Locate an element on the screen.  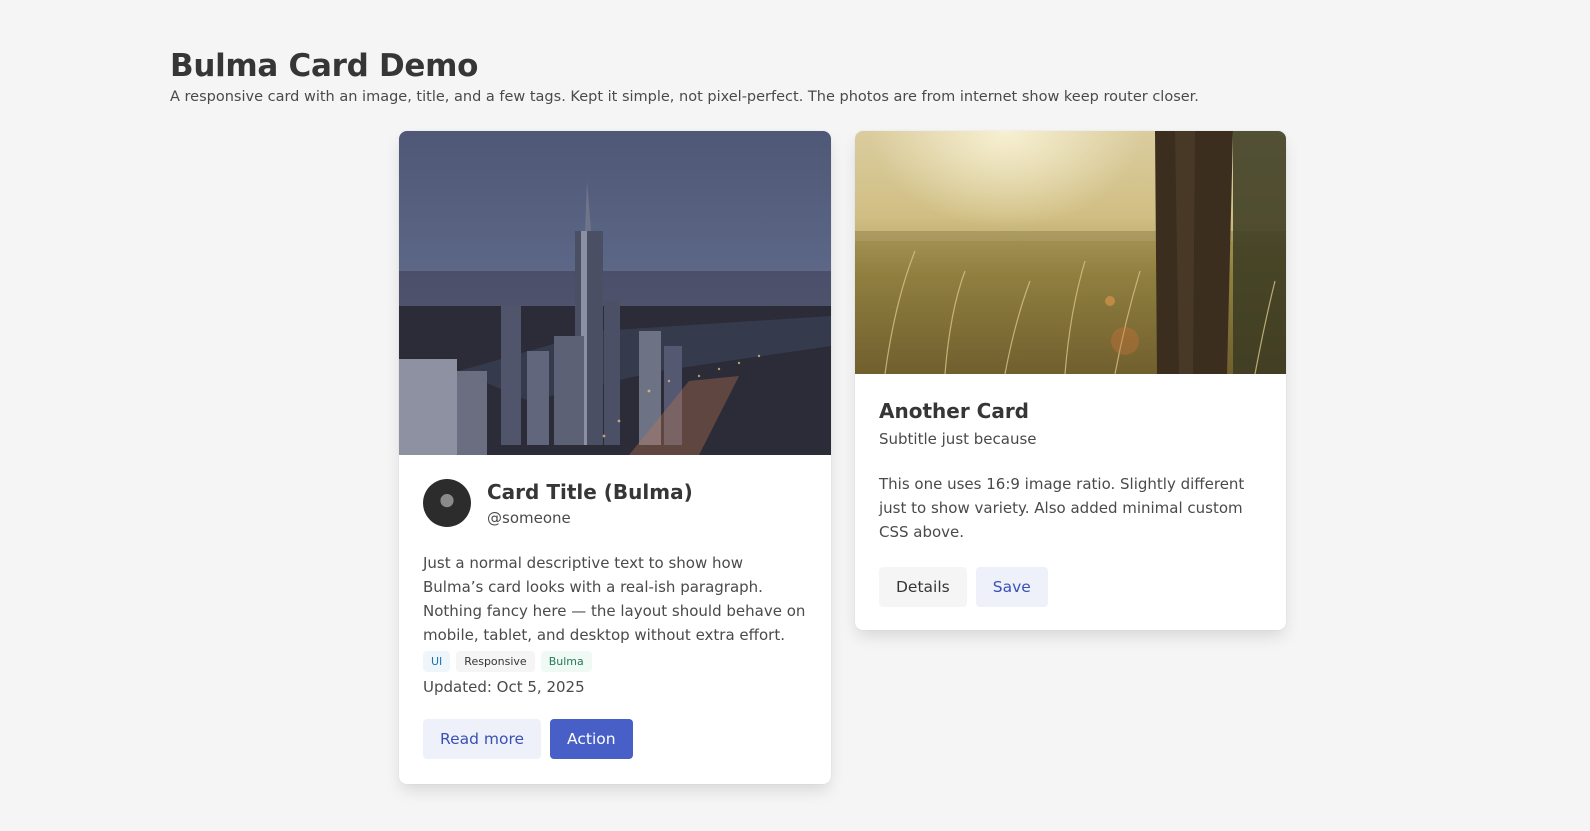
page-title: Bulma Card Demo is located at coordinates (324, 66).